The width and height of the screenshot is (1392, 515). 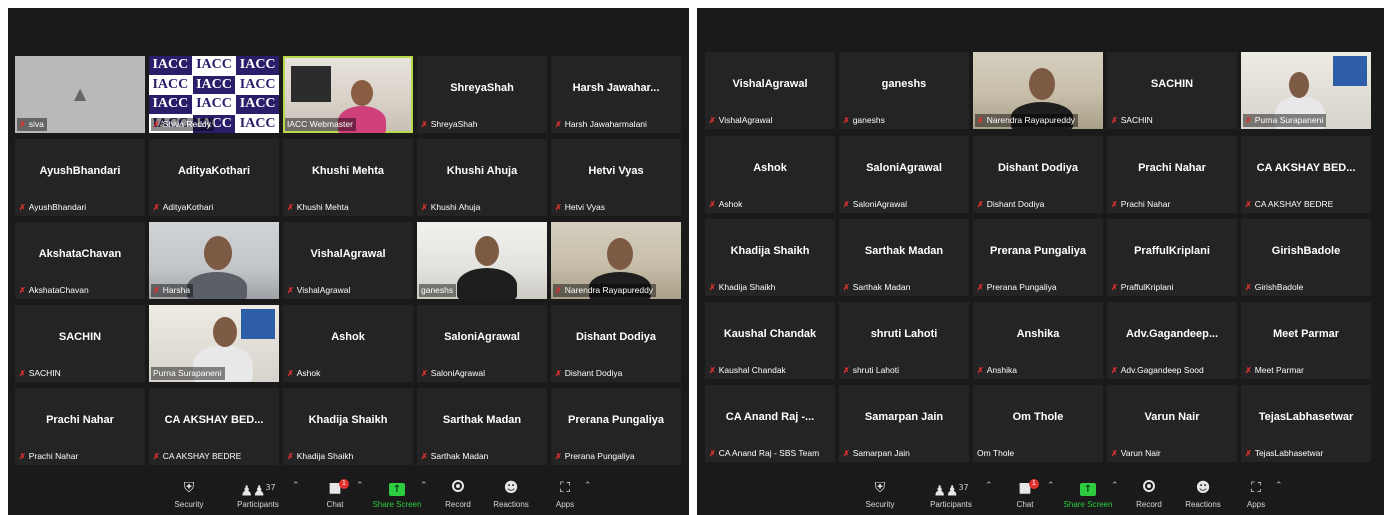 I want to click on participant-label: ✗ Anshika, so click(x=997, y=370).